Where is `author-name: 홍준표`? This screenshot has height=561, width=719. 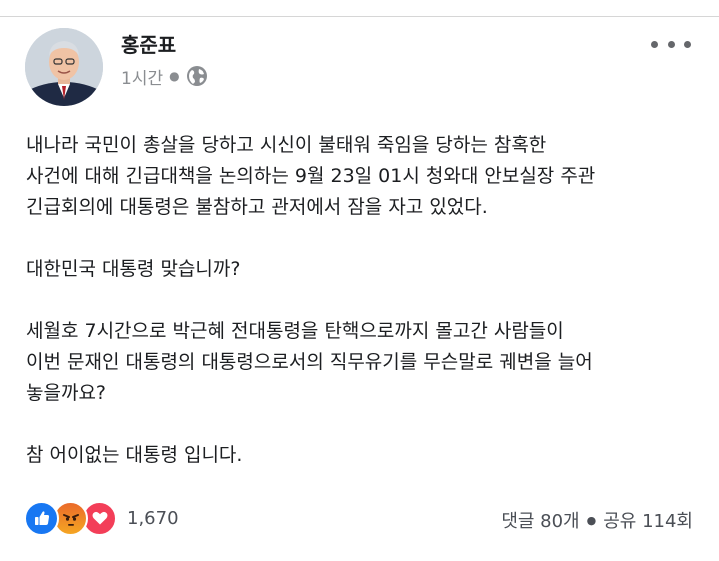 author-name: 홍준표 is located at coordinates (148, 43).